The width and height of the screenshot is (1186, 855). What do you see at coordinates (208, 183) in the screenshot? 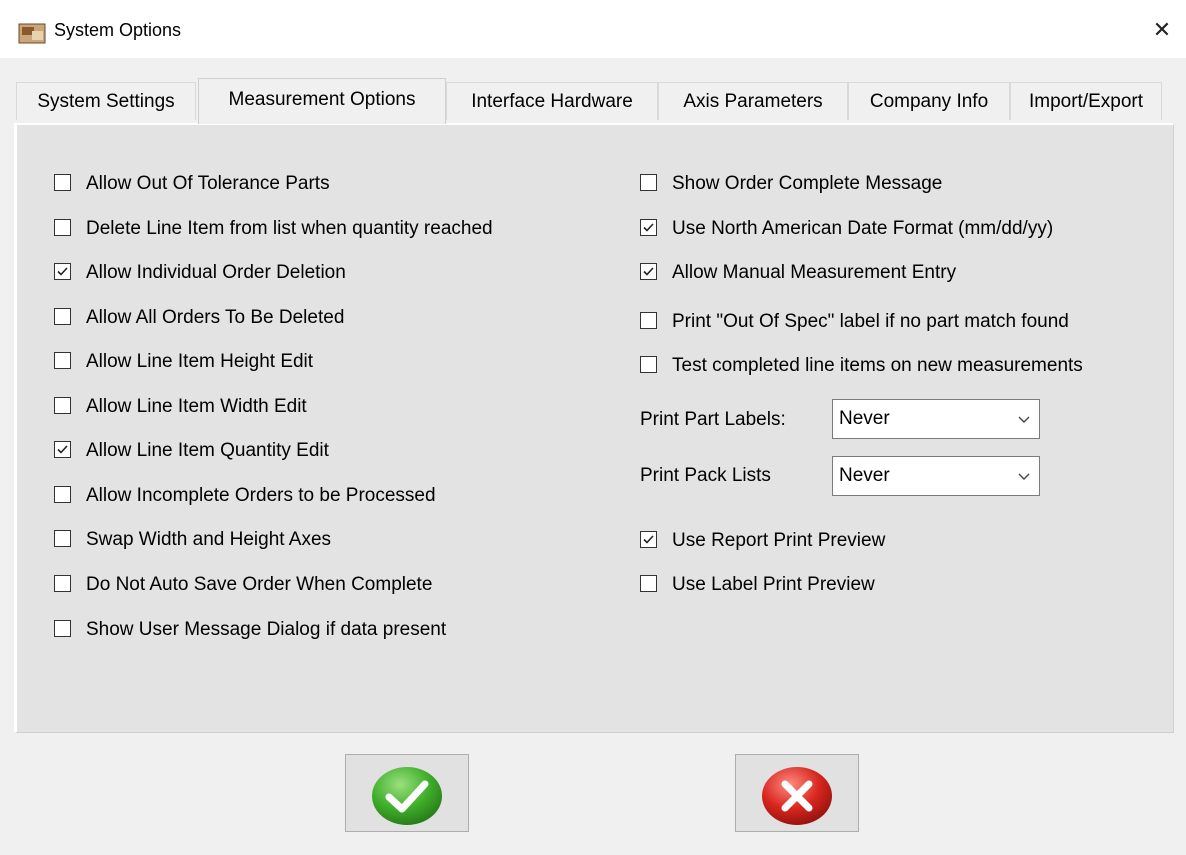
I see `option-label: Allow Out Of Tolerance Parts` at bounding box center [208, 183].